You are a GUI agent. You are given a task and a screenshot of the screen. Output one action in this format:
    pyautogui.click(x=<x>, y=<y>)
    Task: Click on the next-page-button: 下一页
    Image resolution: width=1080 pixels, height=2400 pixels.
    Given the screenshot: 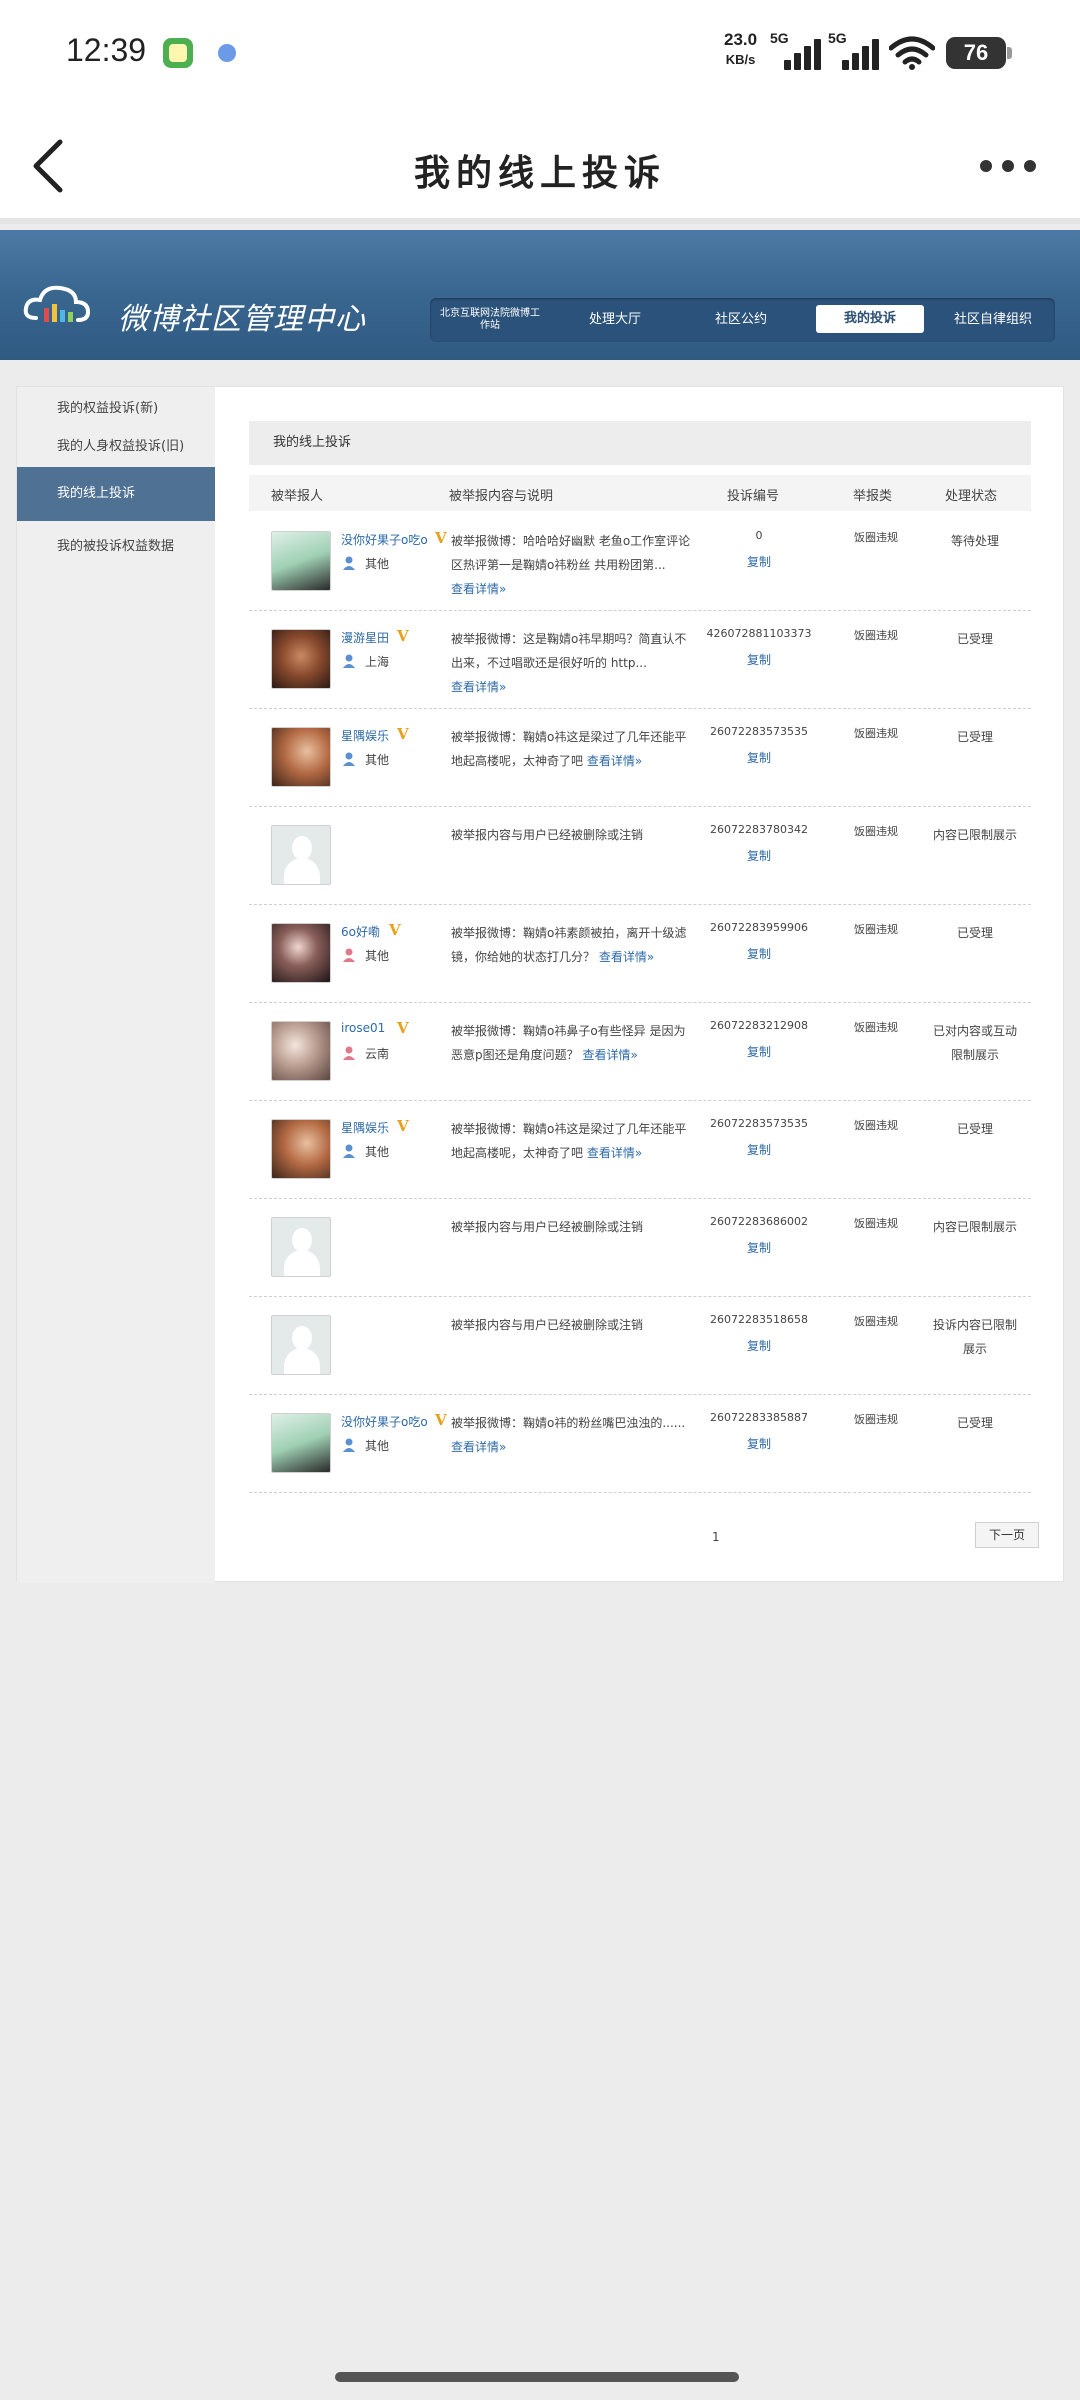 What is the action you would take?
    pyautogui.click(x=1007, y=1535)
    